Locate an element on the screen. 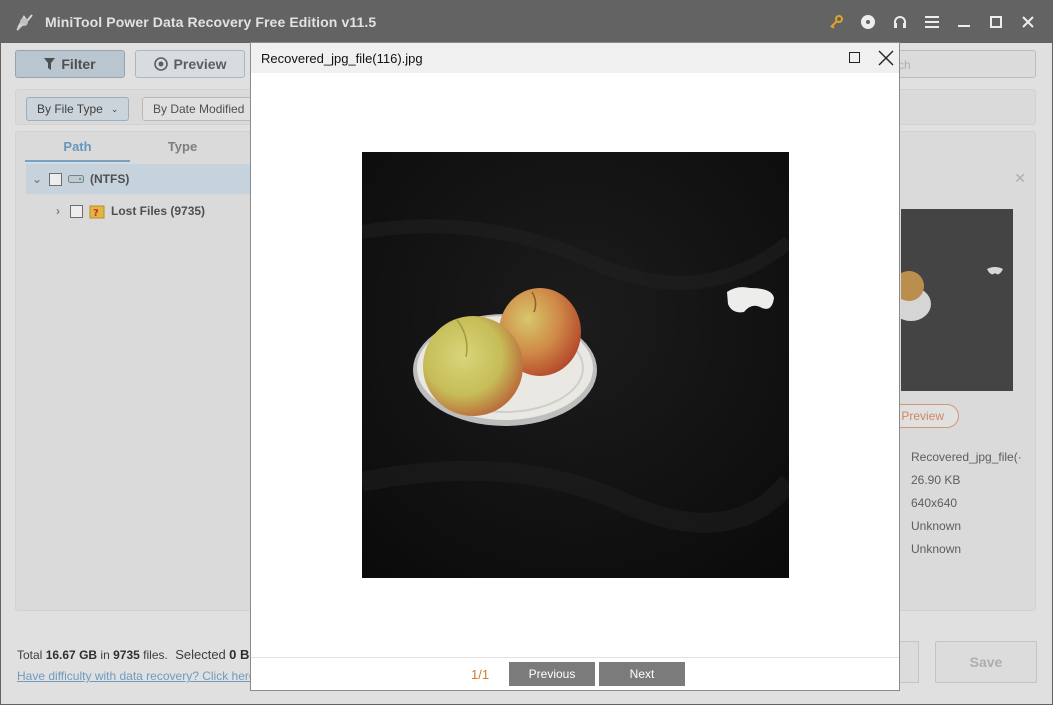 The image size is (1053, 705). dialog-title-bar: Recovered_jpg_file(116).jpg is located at coordinates (575, 58).